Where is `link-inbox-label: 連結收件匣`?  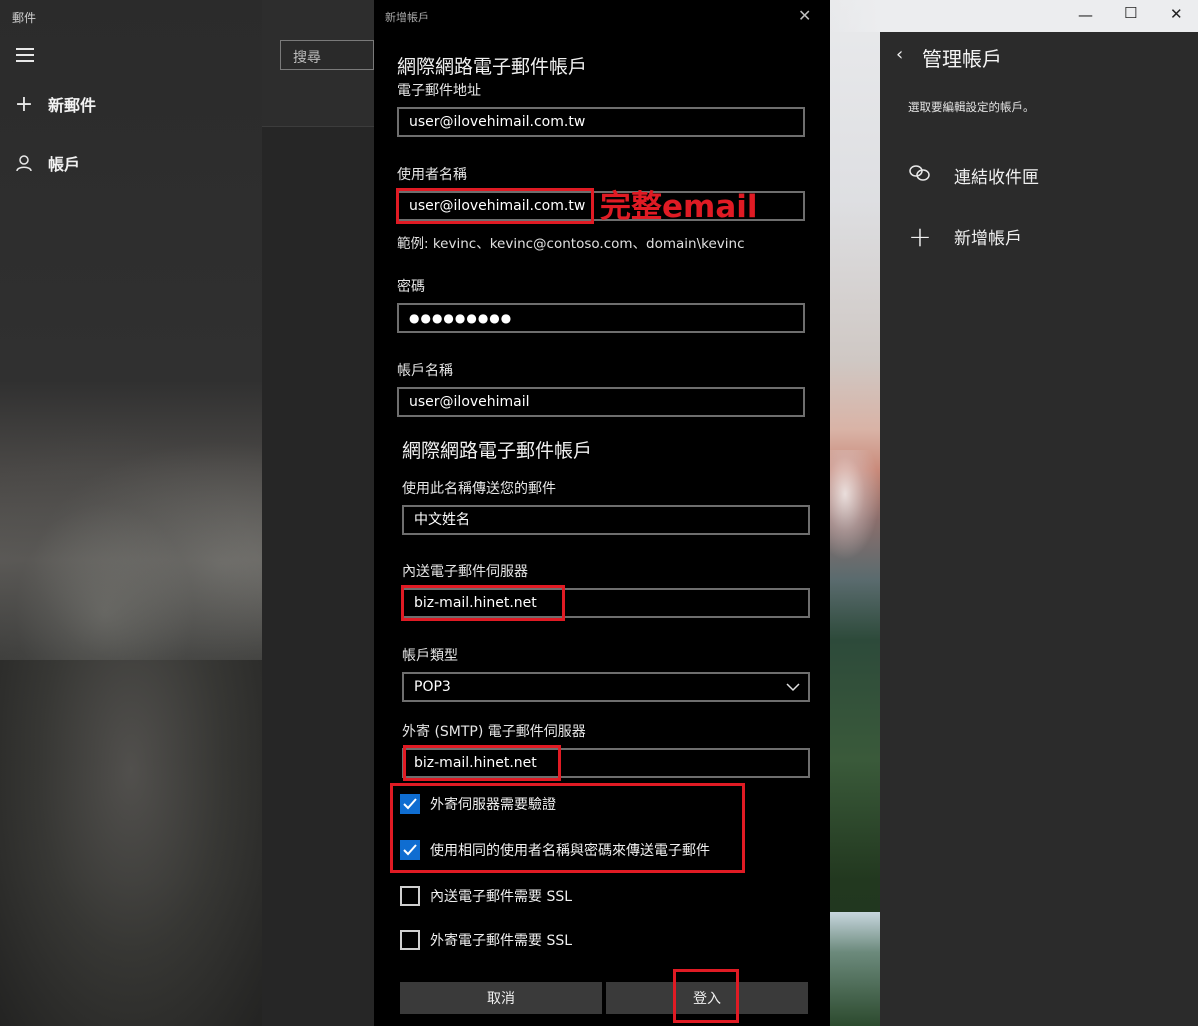 link-inbox-label: 連結收件匣 is located at coordinates (996, 178).